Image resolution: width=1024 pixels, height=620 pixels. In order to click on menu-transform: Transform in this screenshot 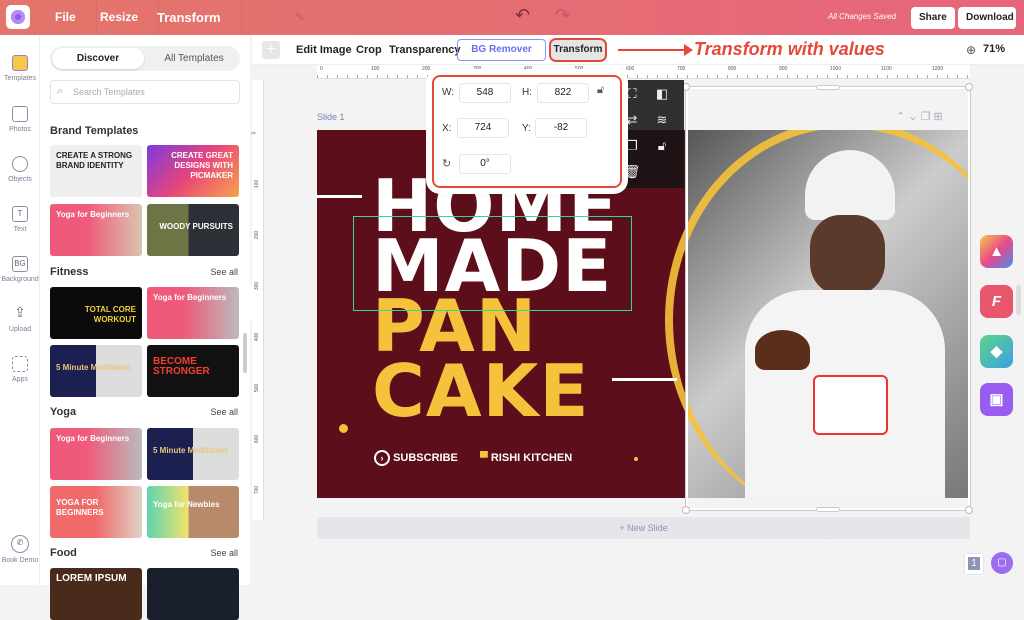, I will do `click(189, 17)`.